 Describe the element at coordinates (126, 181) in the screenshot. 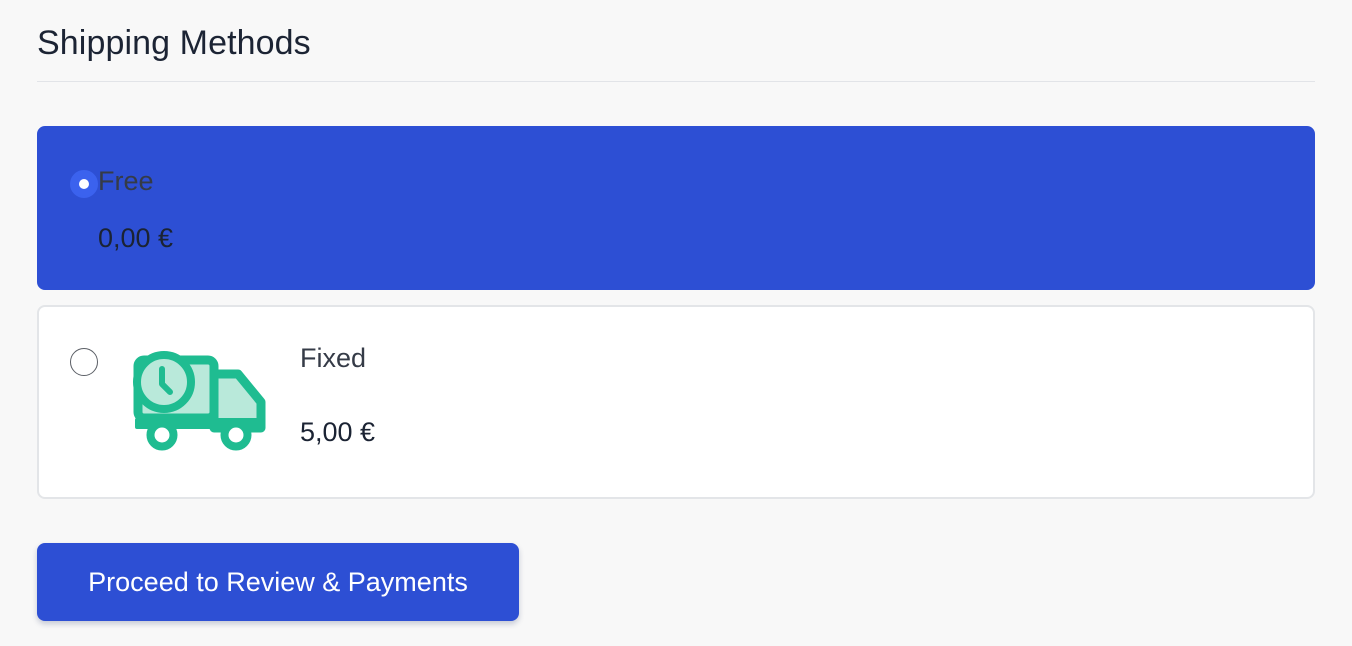

I see `shipping-option-free-name: Free` at that location.